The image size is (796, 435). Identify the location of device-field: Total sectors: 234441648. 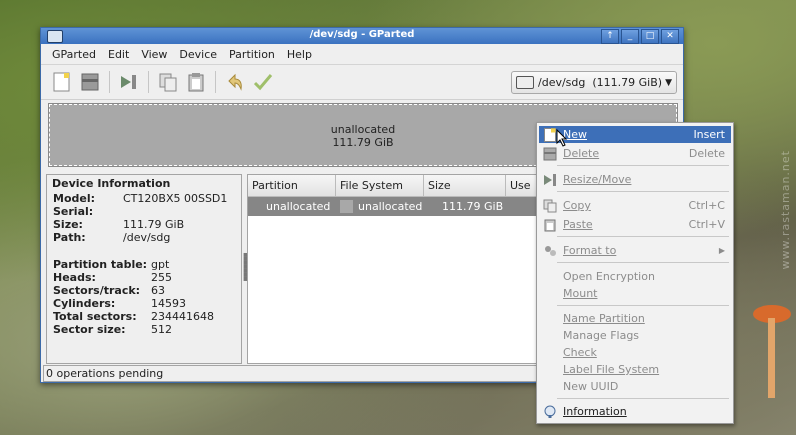
(133, 316).